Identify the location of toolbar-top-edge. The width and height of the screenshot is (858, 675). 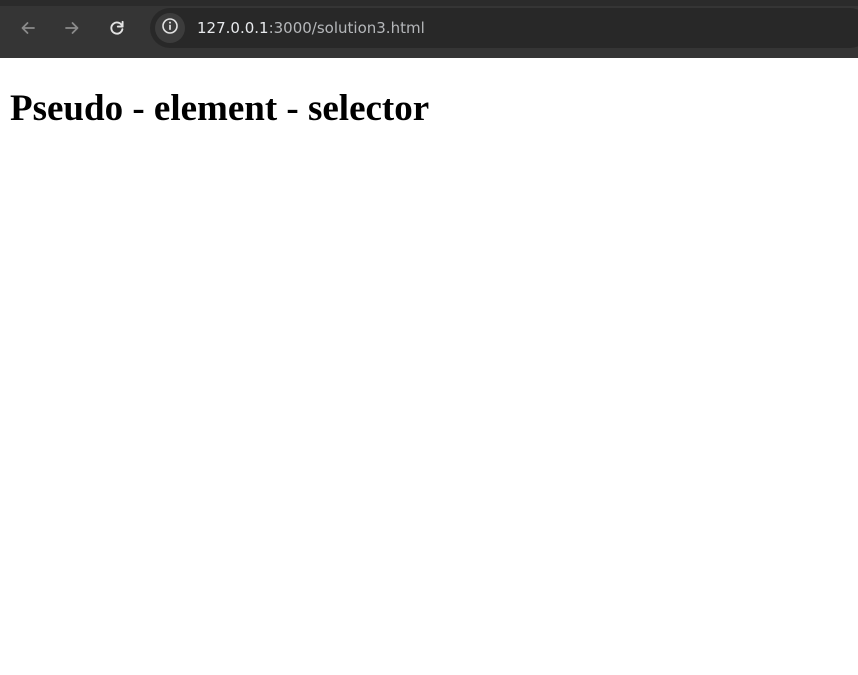
(429, 3).